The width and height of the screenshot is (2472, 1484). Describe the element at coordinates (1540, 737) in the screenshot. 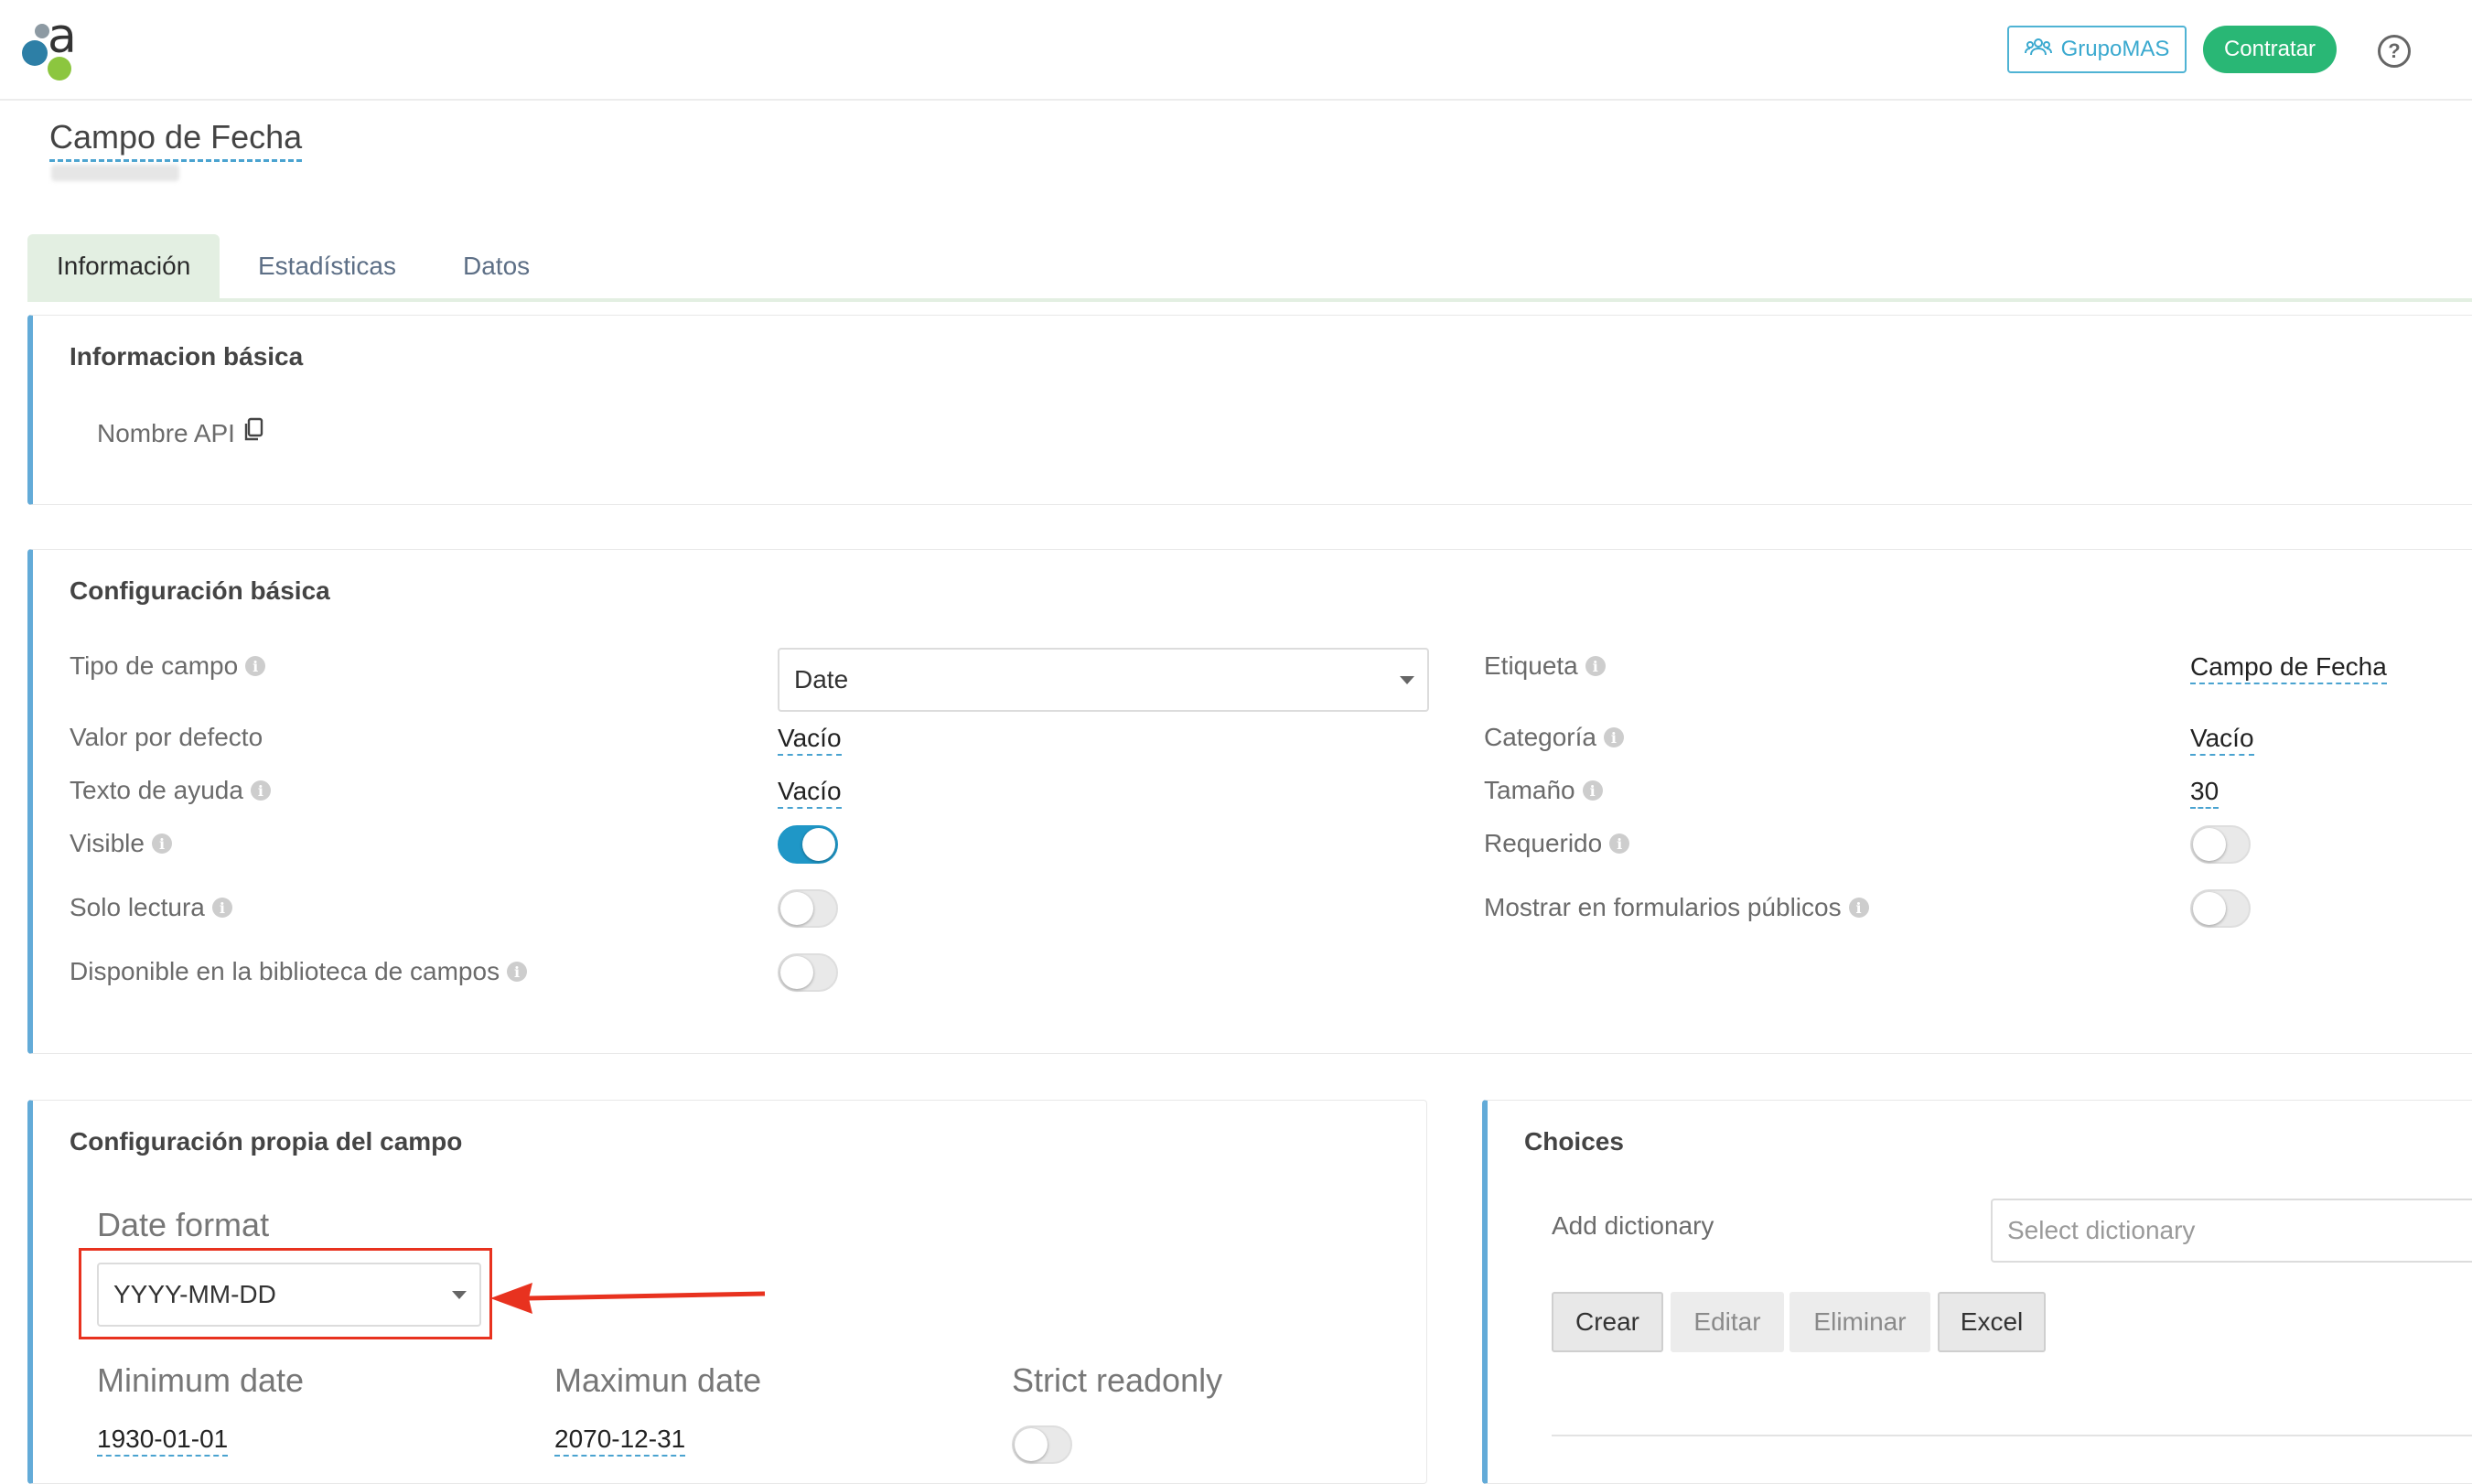

I see `category-label: Categoría` at that location.